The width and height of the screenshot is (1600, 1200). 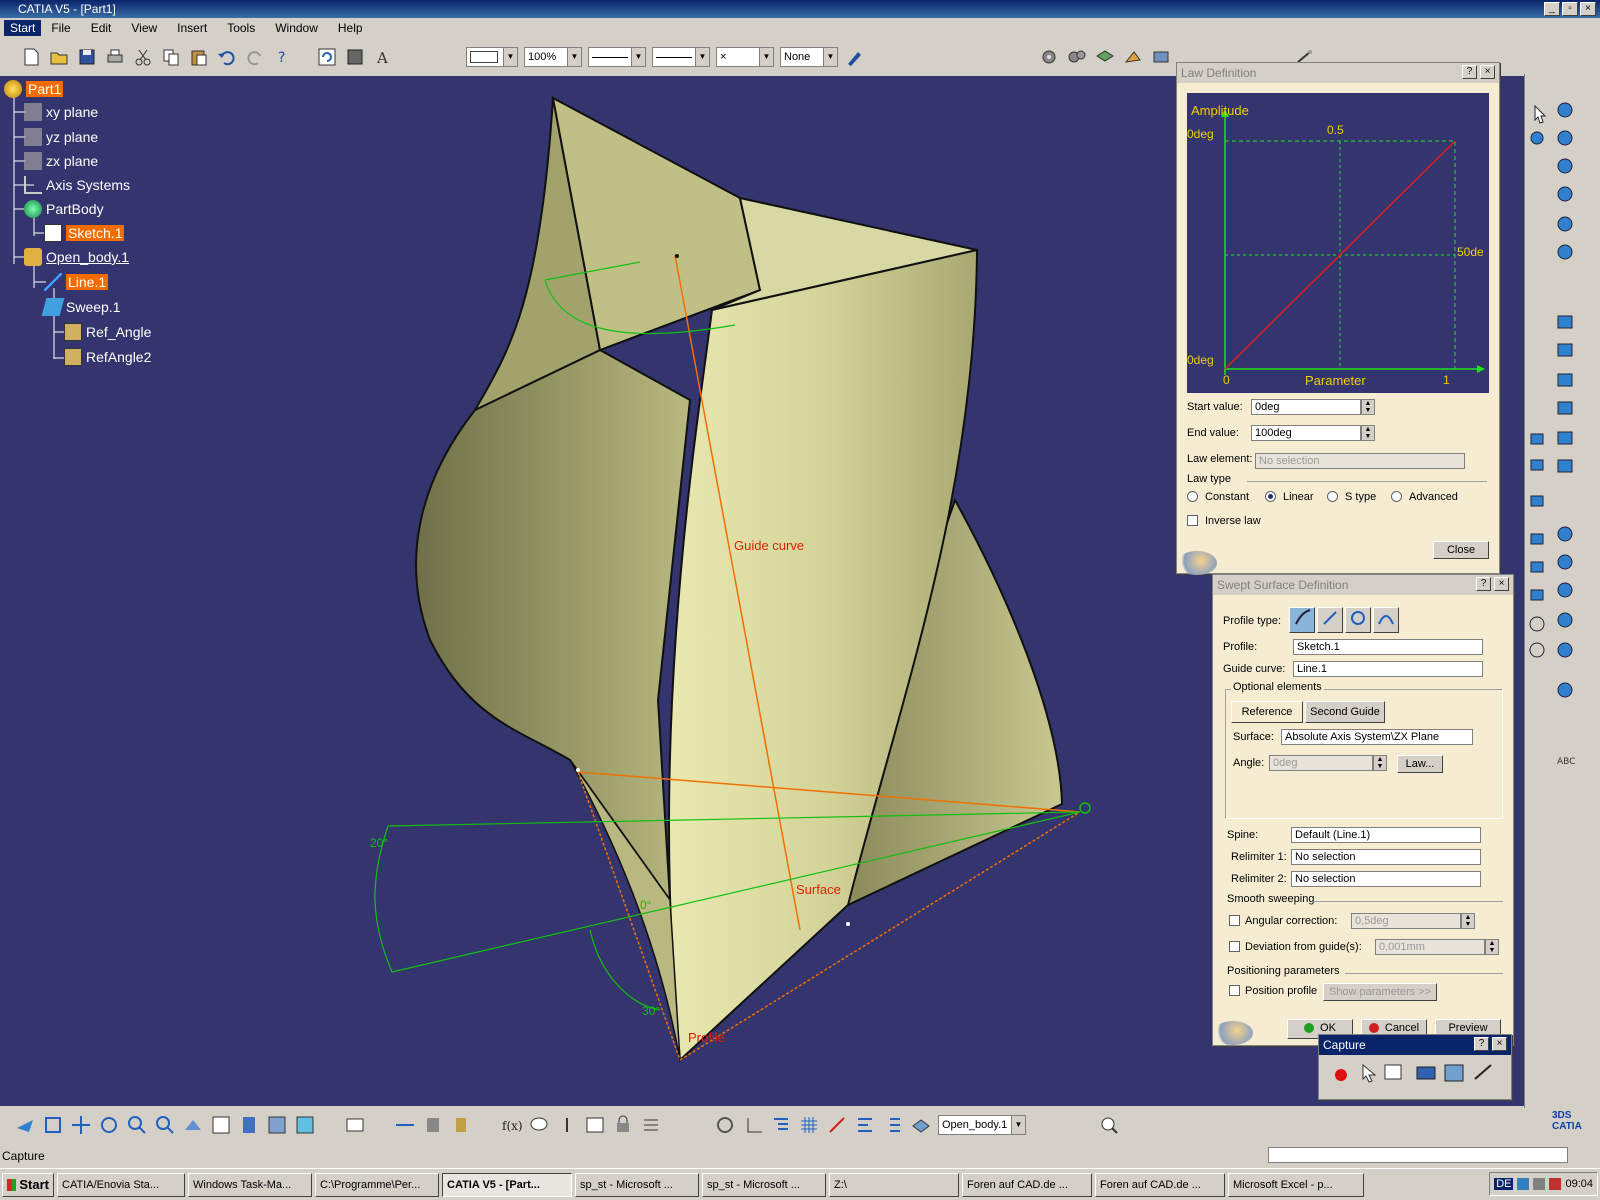 What do you see at coordinates (296, 28) in the screenshot?
I see `menu-window: Window` at bounding box center [296, 28].